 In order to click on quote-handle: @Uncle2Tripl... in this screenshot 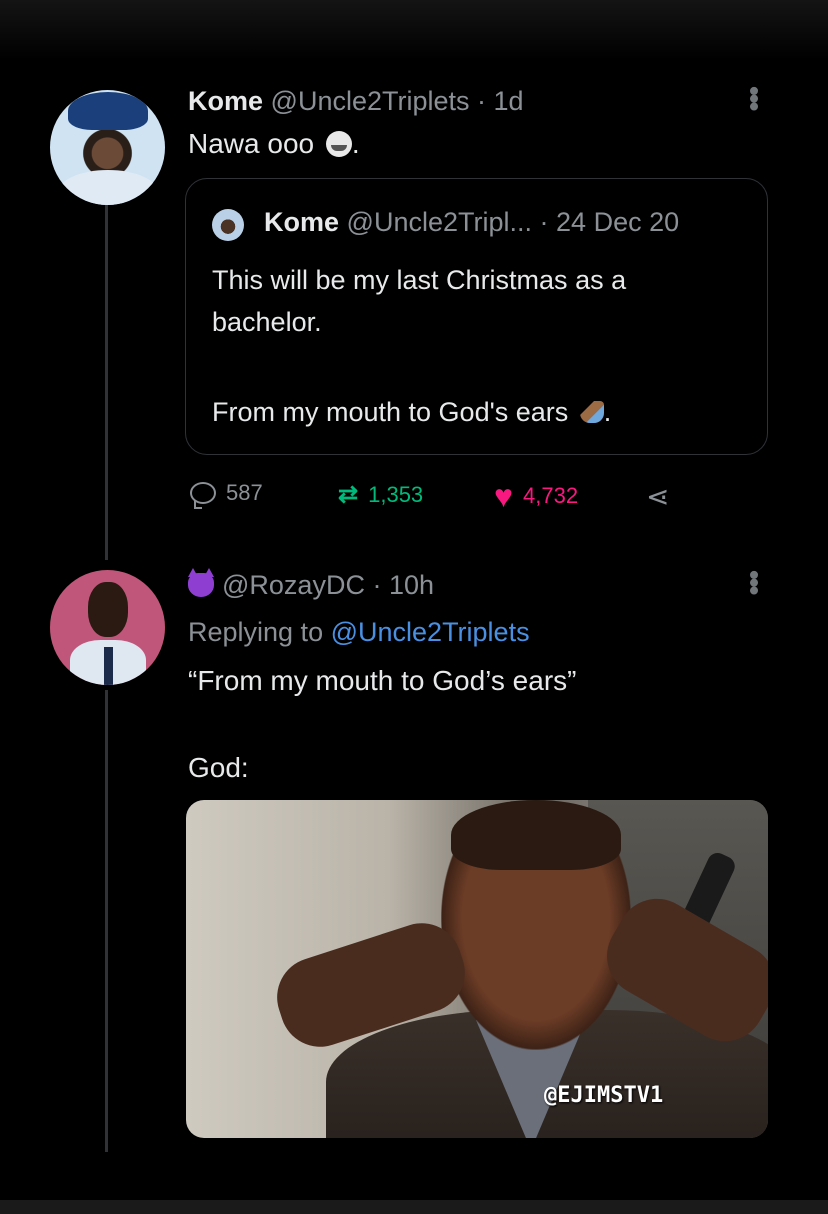, I will do `click(439, 222)`.